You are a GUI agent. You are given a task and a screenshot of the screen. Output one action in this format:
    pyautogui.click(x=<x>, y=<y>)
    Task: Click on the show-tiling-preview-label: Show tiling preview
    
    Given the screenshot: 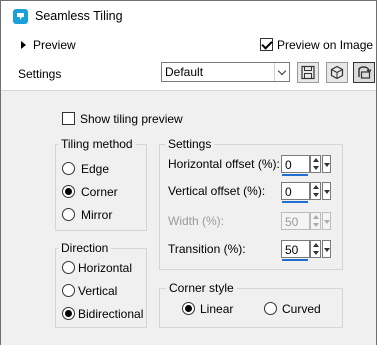 What is the action you would take?
    pyautogui.click(x=131, y=119)
    